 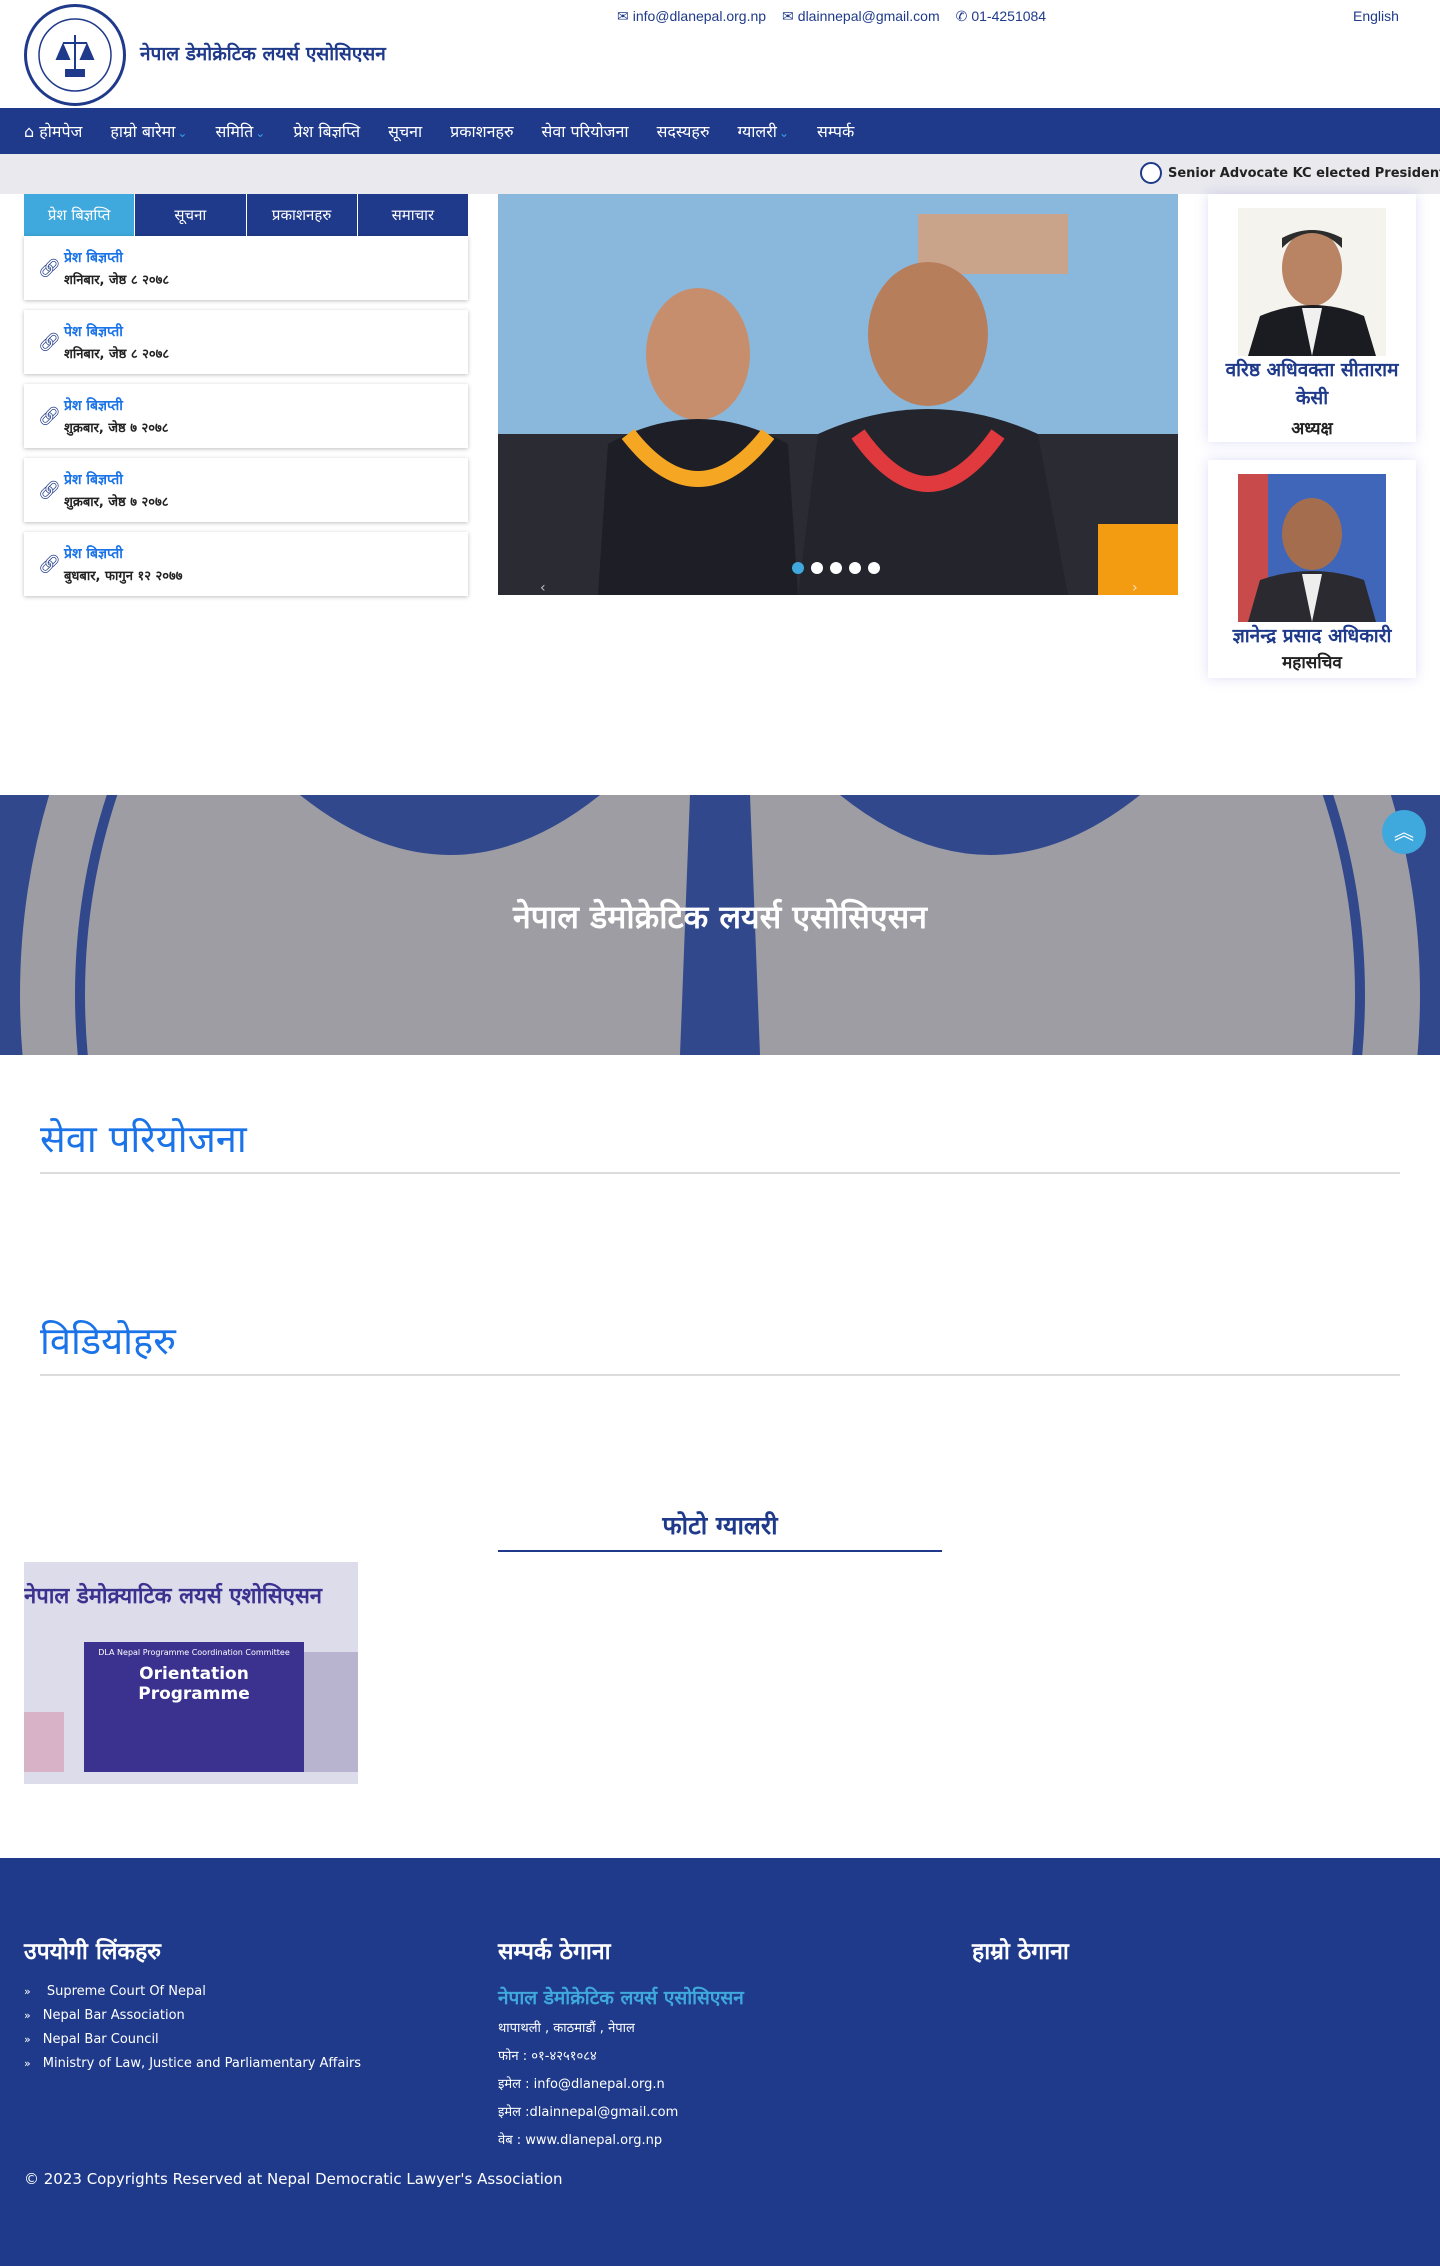 What do you see at coordinates (585, 131) in the screenshot?
I see `nav-item-service: सेवा परियोजना` at bounding box center [585, 131].